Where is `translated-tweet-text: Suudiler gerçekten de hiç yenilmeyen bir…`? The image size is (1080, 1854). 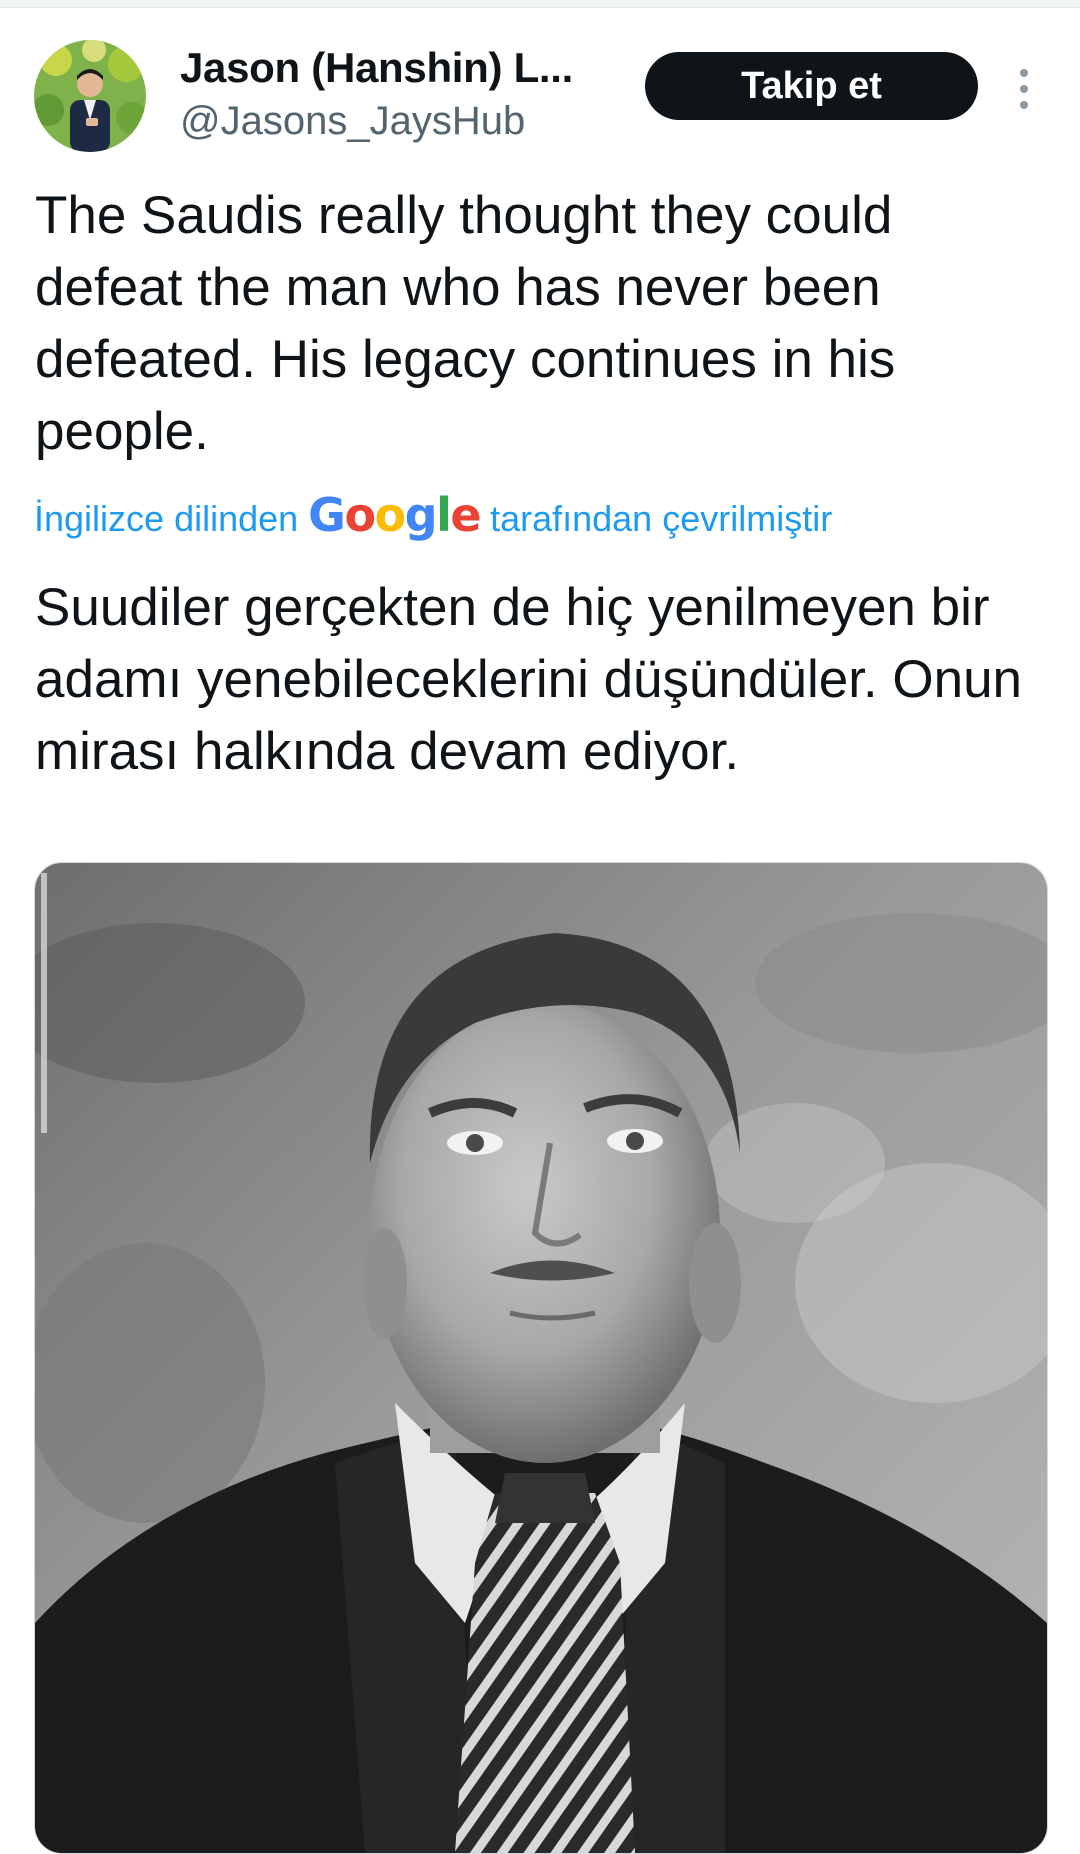
translated-tweet-text: Suudiler gerçekten de hiç yenilmeyen bir… is located at coordinates (529, 679).